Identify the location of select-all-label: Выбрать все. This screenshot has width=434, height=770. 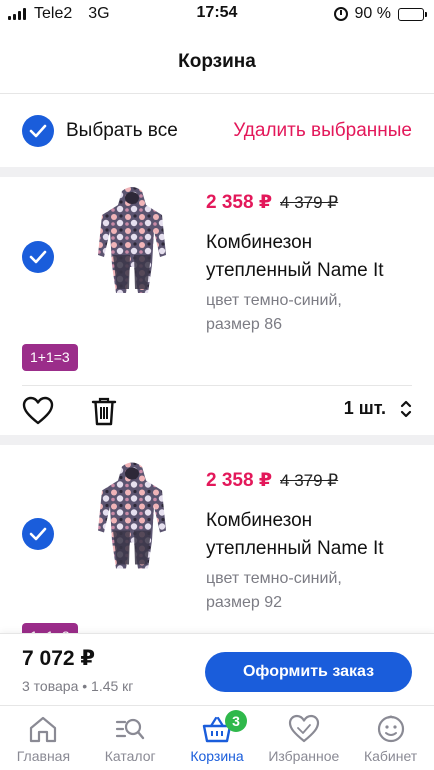
(122, 131).